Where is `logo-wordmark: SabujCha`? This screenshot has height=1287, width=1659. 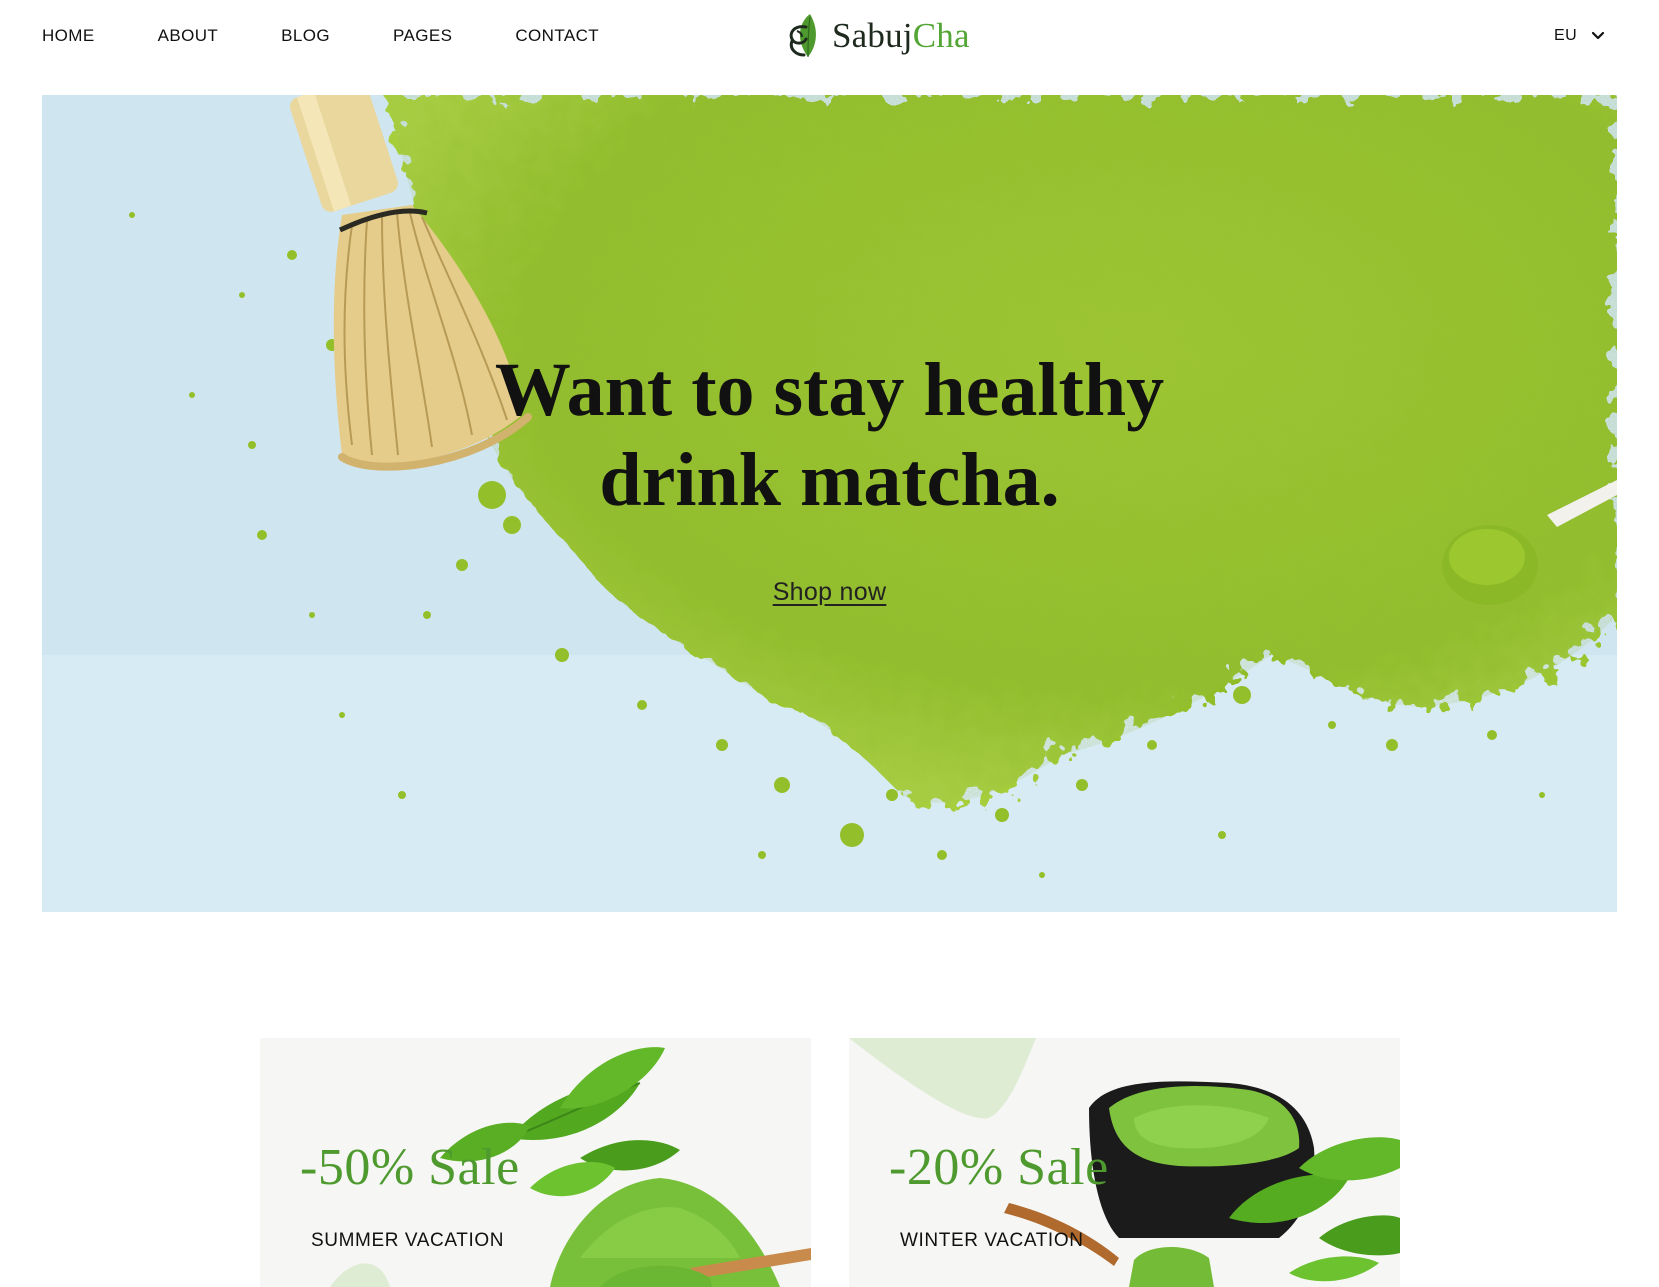
logo-wordmark: SabujCha is located at coordinates (901, 36).